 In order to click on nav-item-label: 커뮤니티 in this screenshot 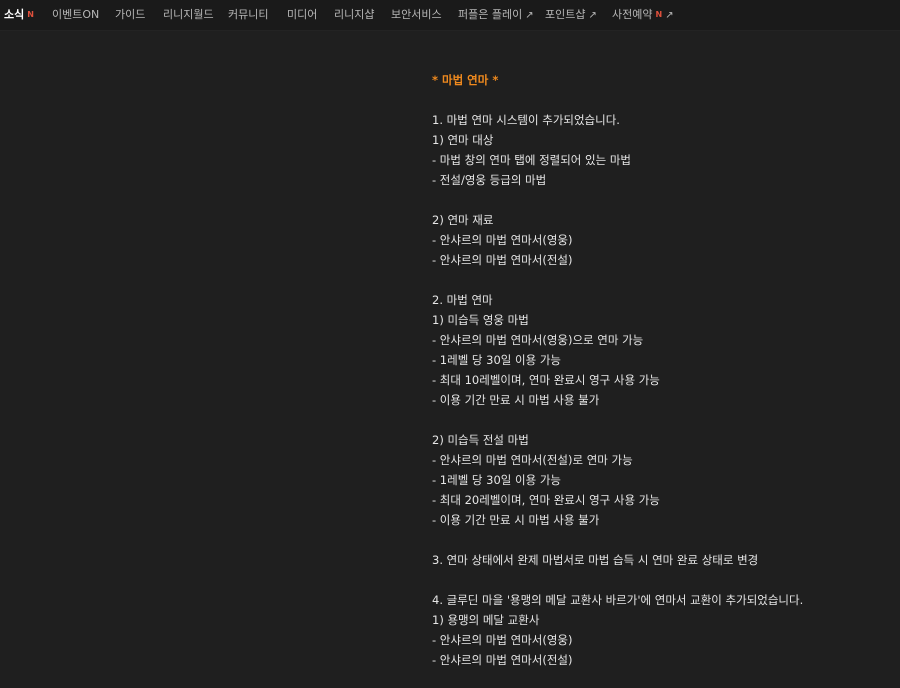, I will do `click(248, 14)`.